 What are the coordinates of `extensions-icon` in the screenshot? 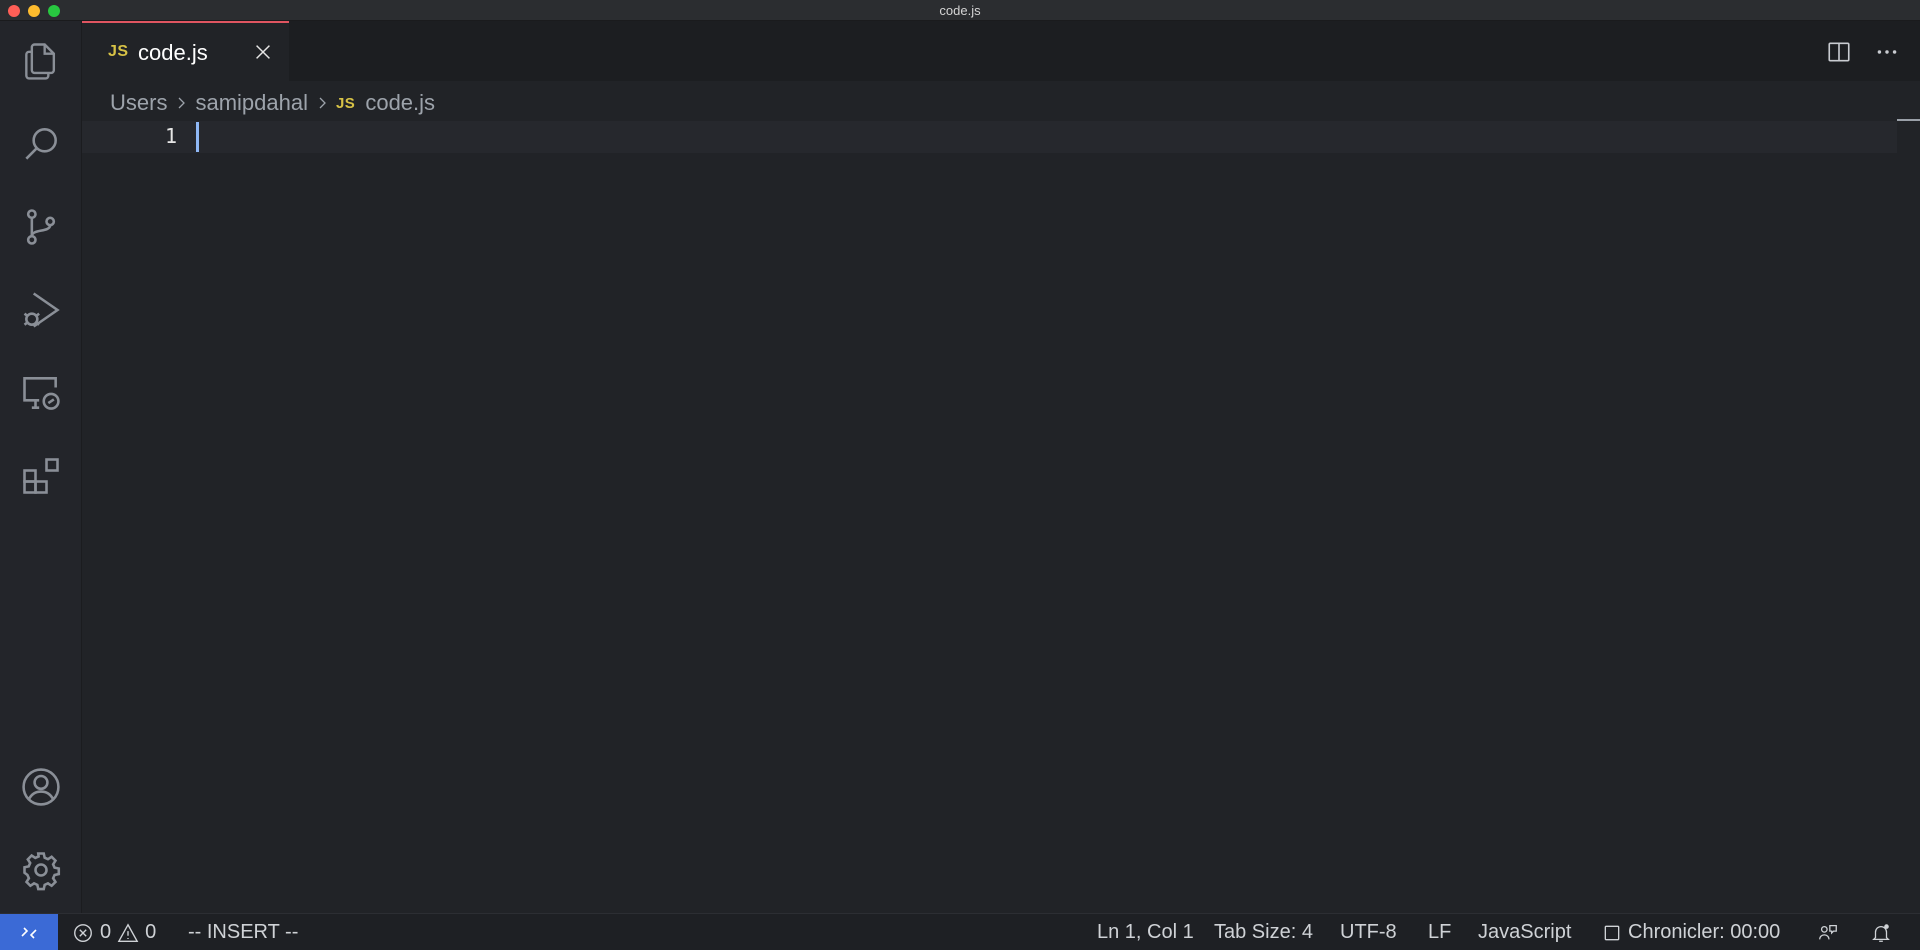 It's located at (41, 476).